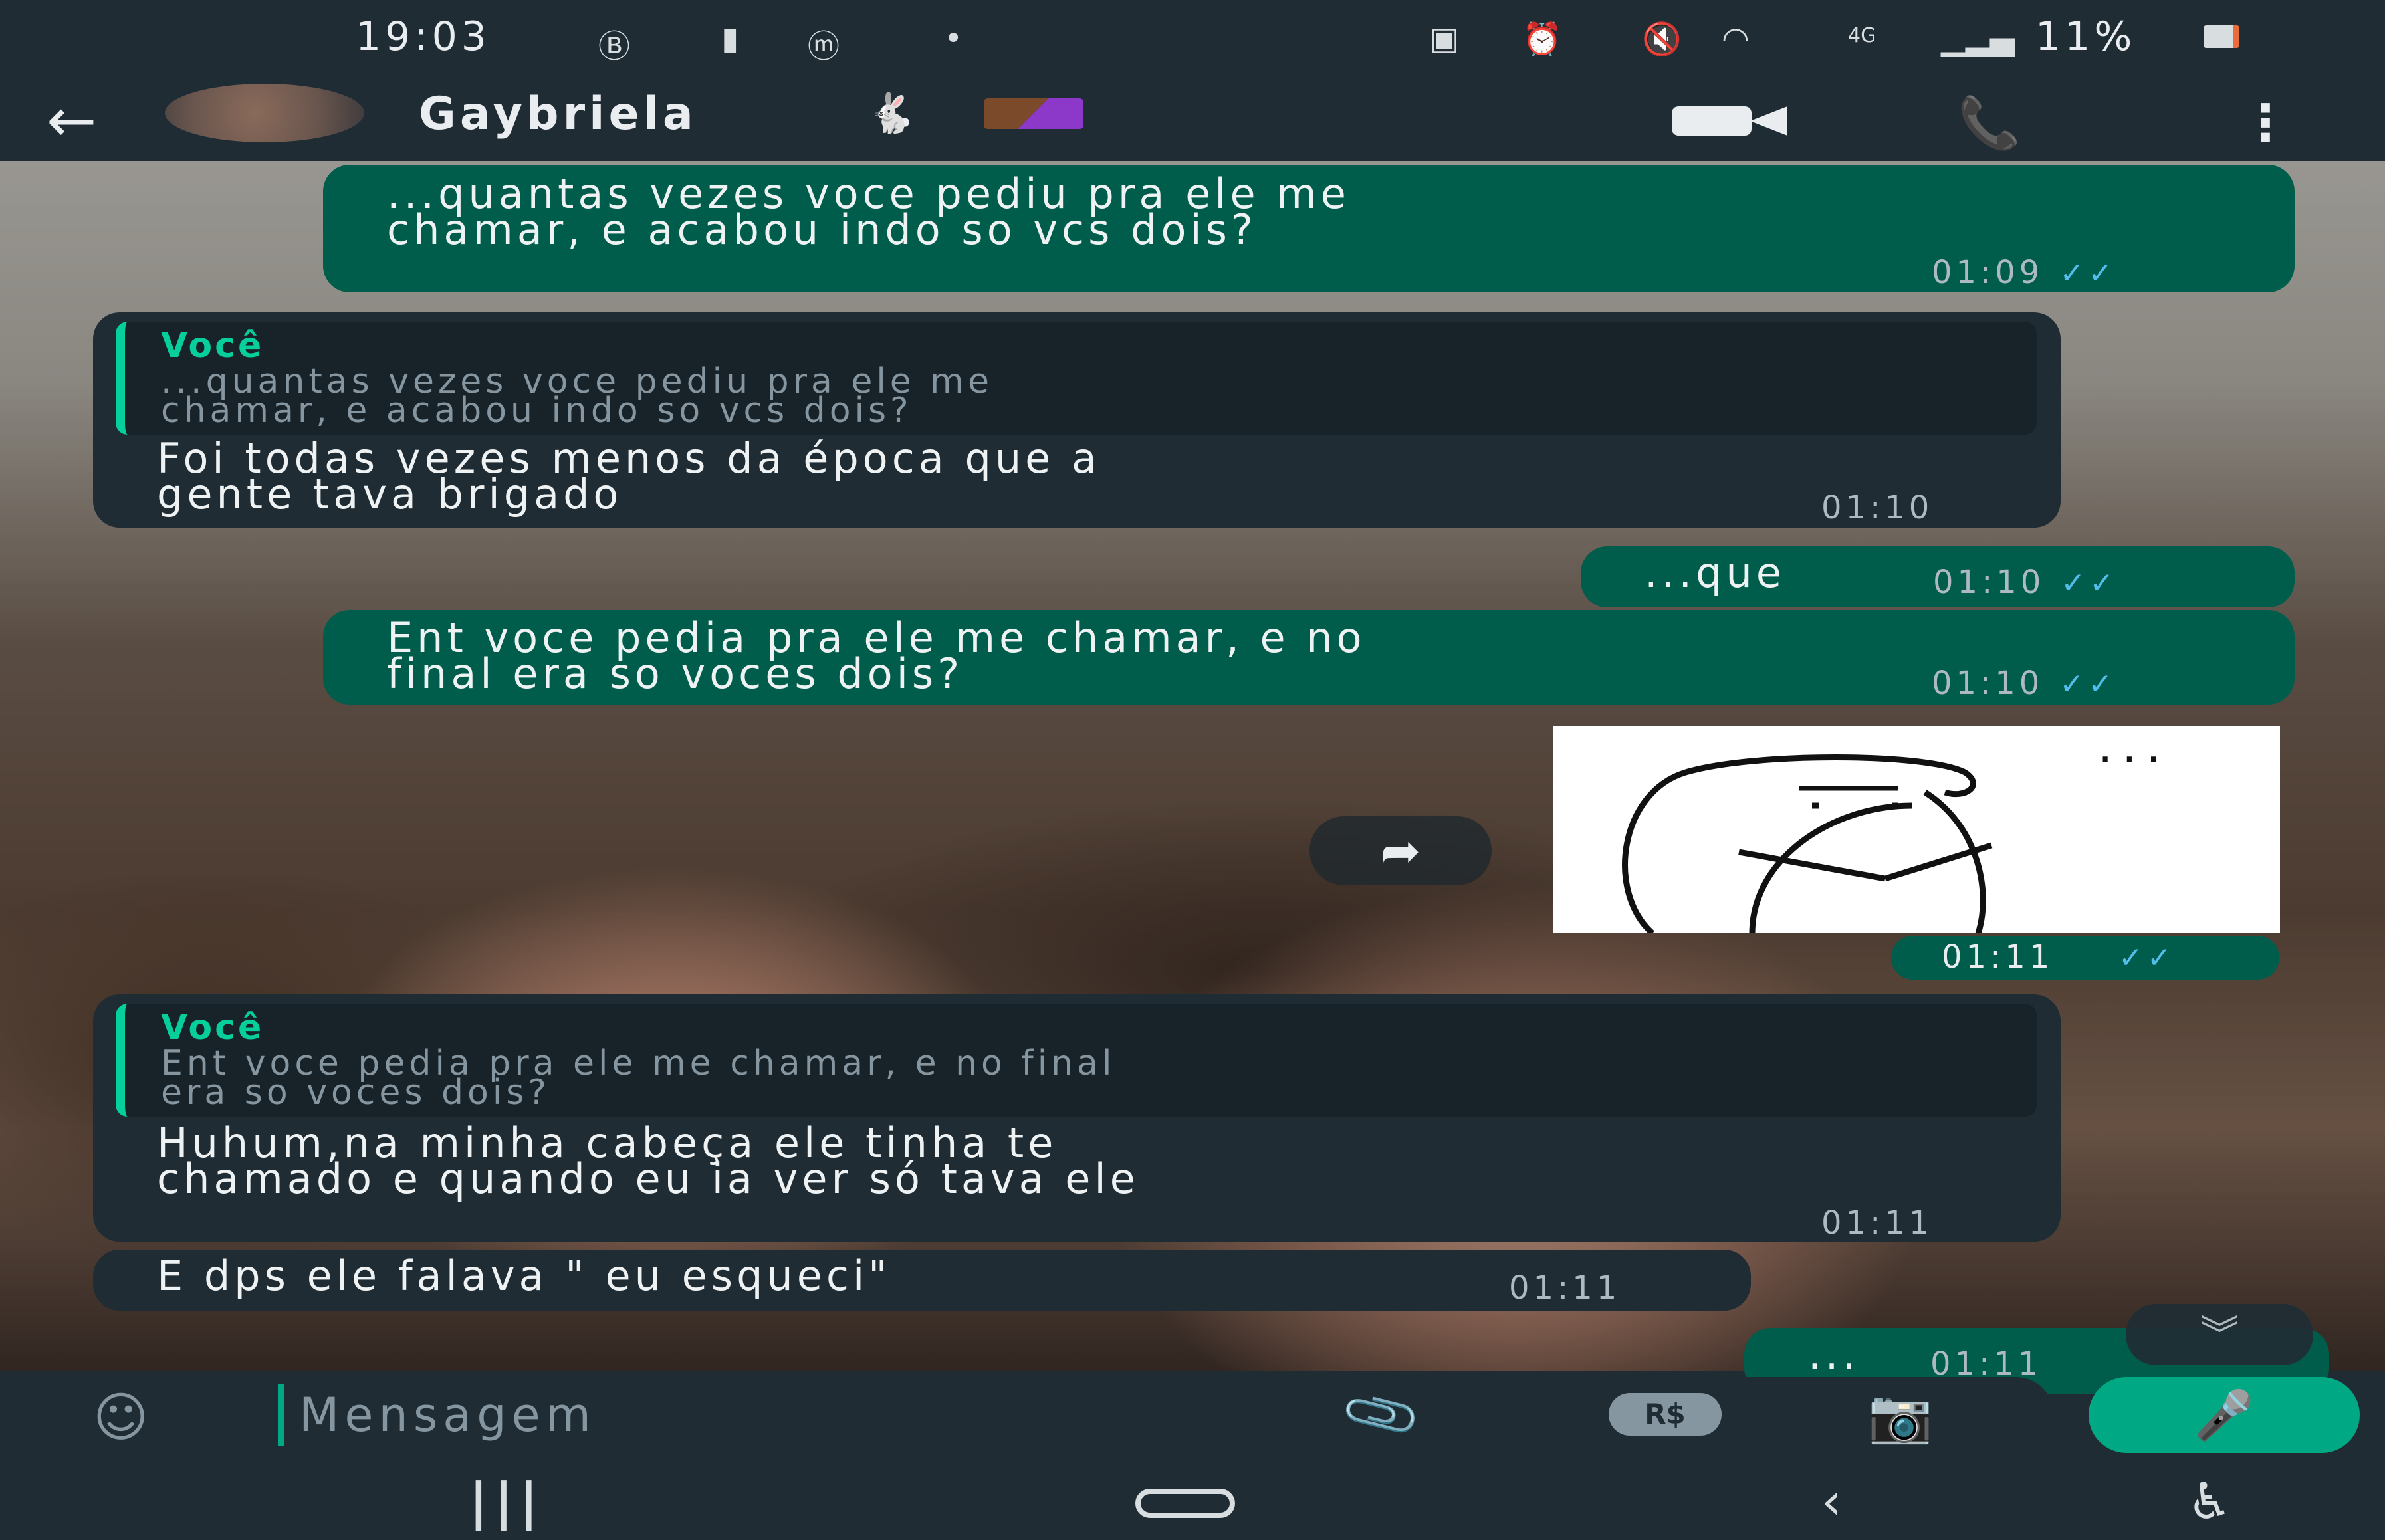 The width and height of the screenshot is (2385, 1540). Describe the element at coordinates (675, 673) in the screenshot. I see `message-text-line: final era so voces dois?` at that location.